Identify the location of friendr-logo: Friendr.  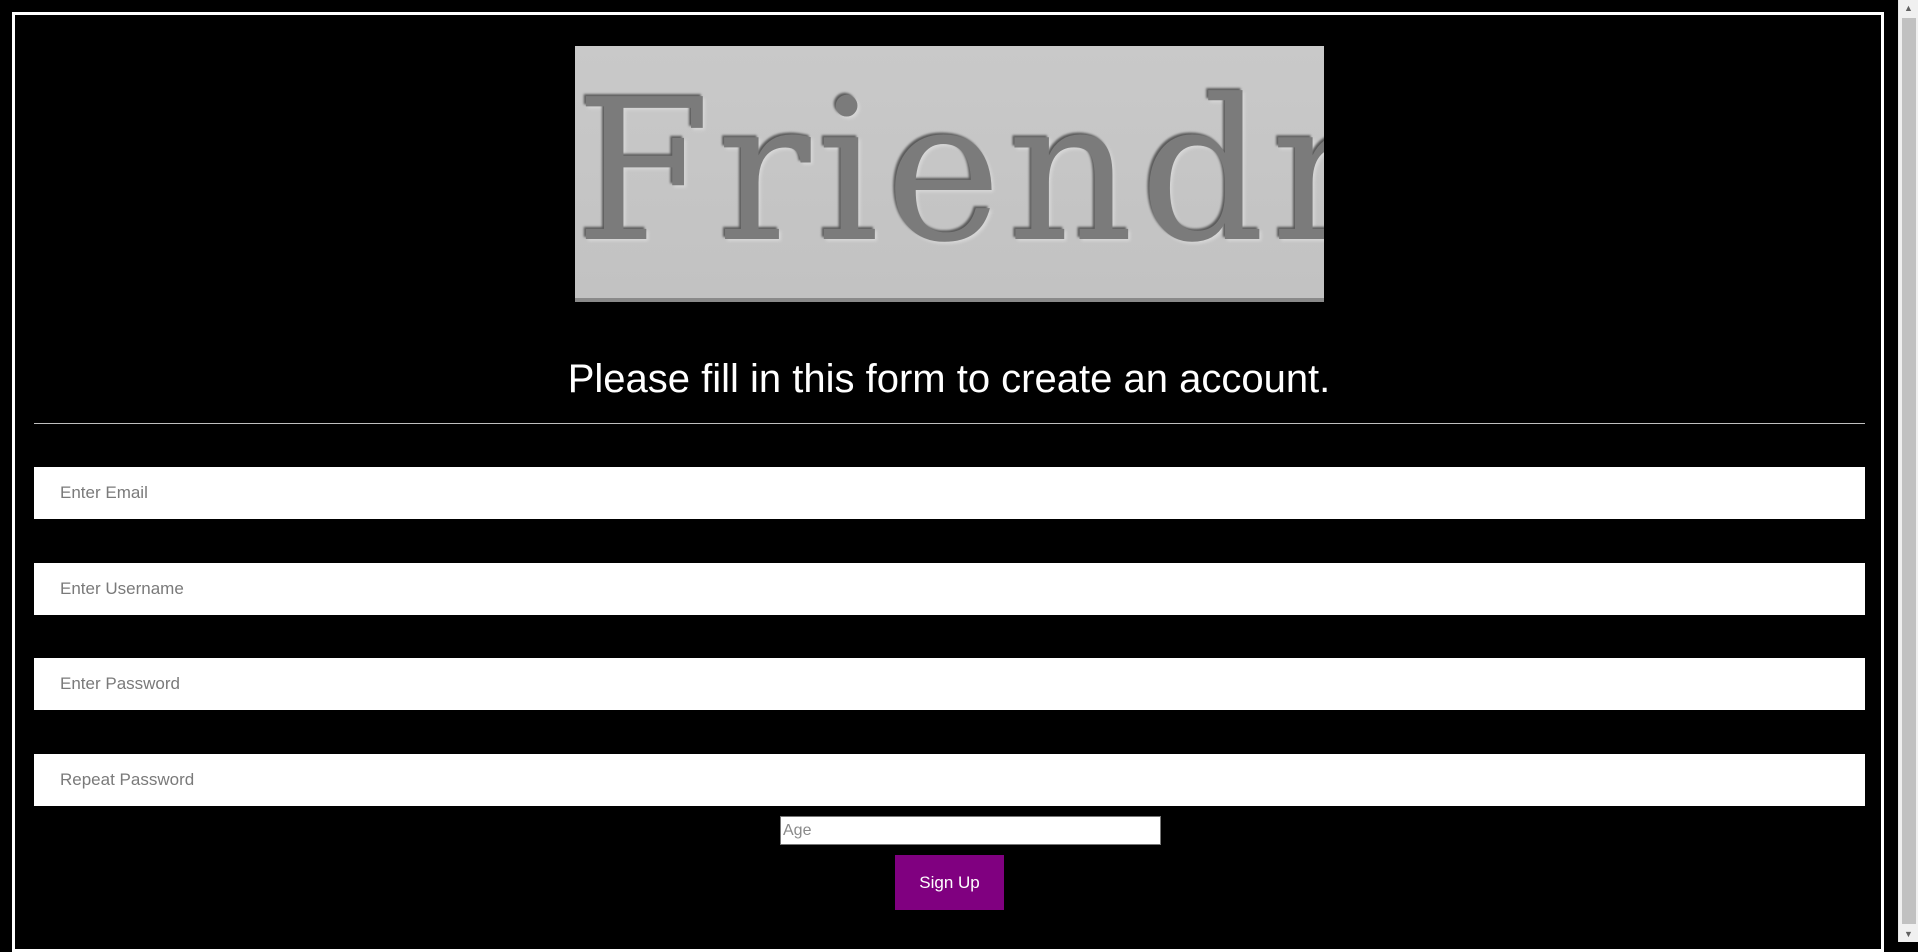
(949, 174).